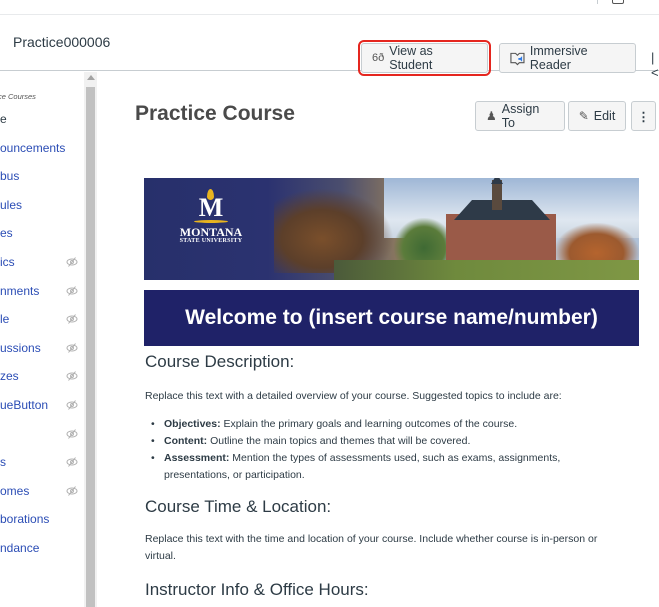 This screenshot has height=607, width=659. I want to click on immersive-reader-button: Immersive Reader, so click(567, 58).